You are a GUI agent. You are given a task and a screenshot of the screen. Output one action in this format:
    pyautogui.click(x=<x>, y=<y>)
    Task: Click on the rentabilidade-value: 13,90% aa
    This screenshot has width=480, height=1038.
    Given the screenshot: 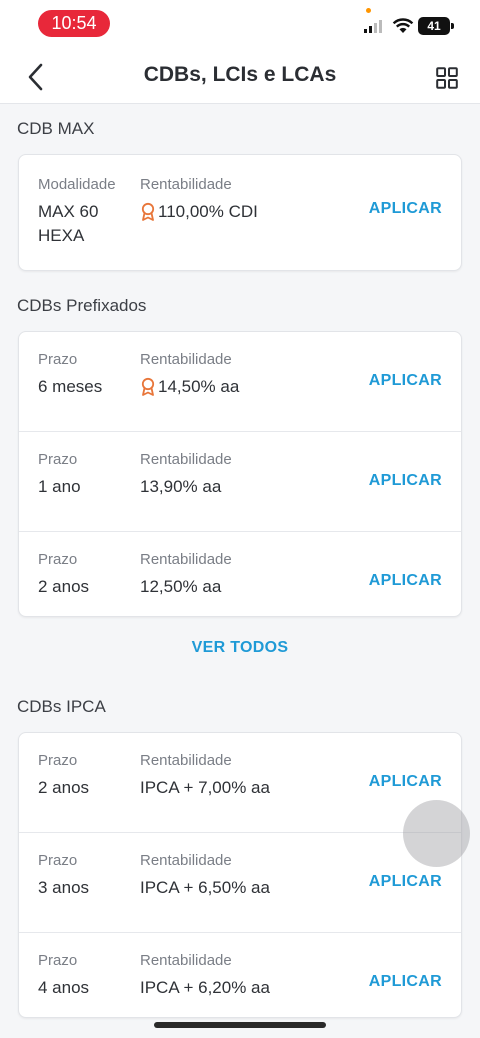 What is the action you would take?
    pyautogui.click(x=181, y=486)
    